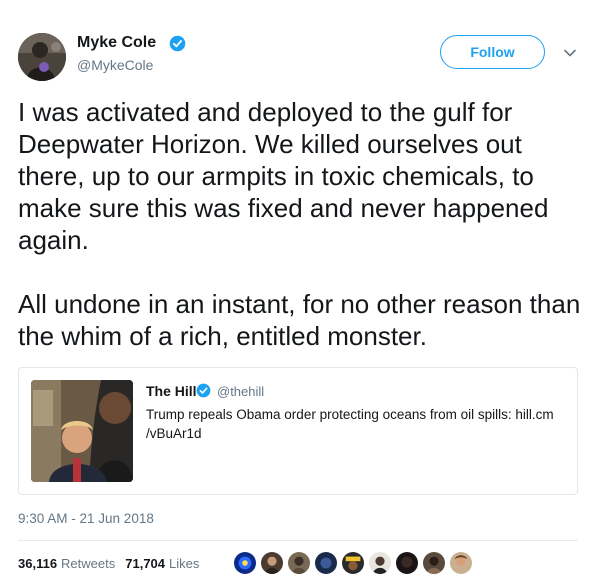 The image size is (596, 588). I want to click on divider, so click(298, 540).